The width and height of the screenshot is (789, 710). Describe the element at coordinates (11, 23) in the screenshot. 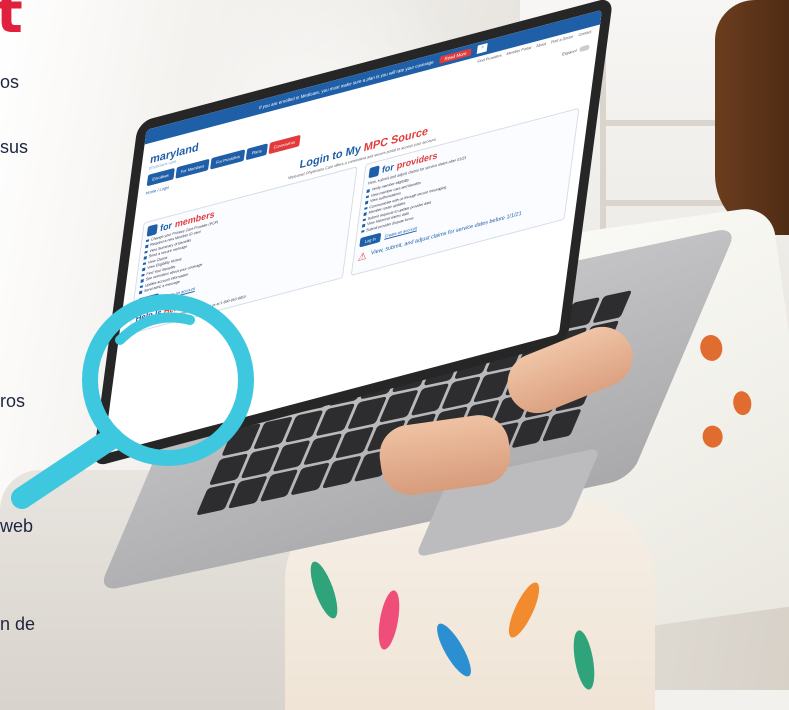

I see `heading-fragment: t` at that location.